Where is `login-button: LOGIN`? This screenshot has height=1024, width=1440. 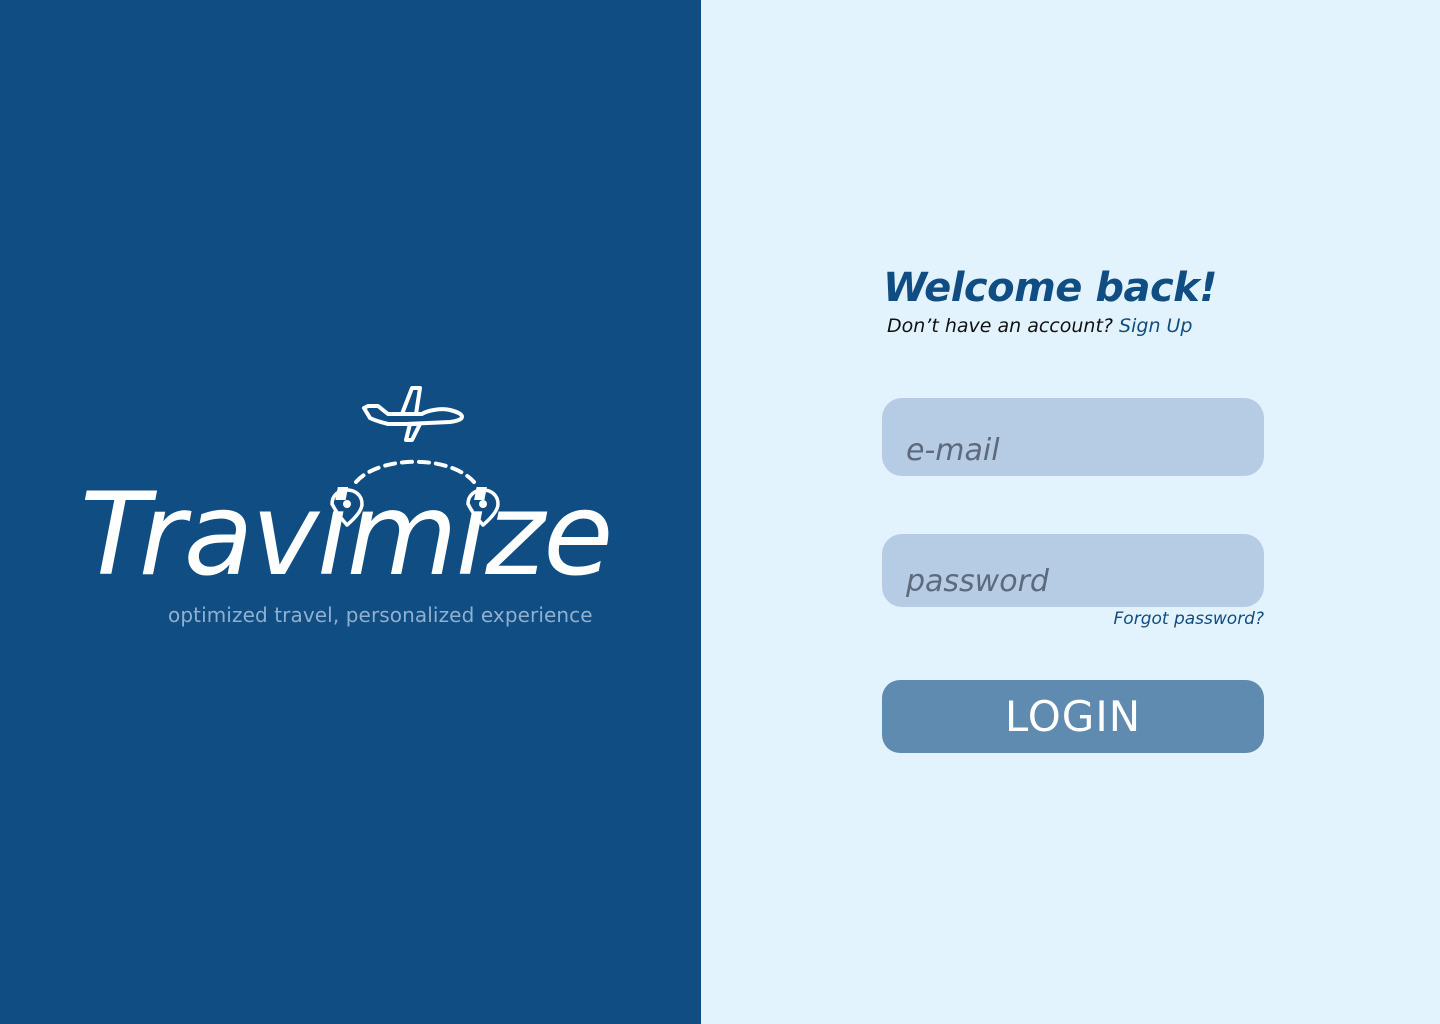
login-button: LOGIN is located at coordinates (1073, 716).